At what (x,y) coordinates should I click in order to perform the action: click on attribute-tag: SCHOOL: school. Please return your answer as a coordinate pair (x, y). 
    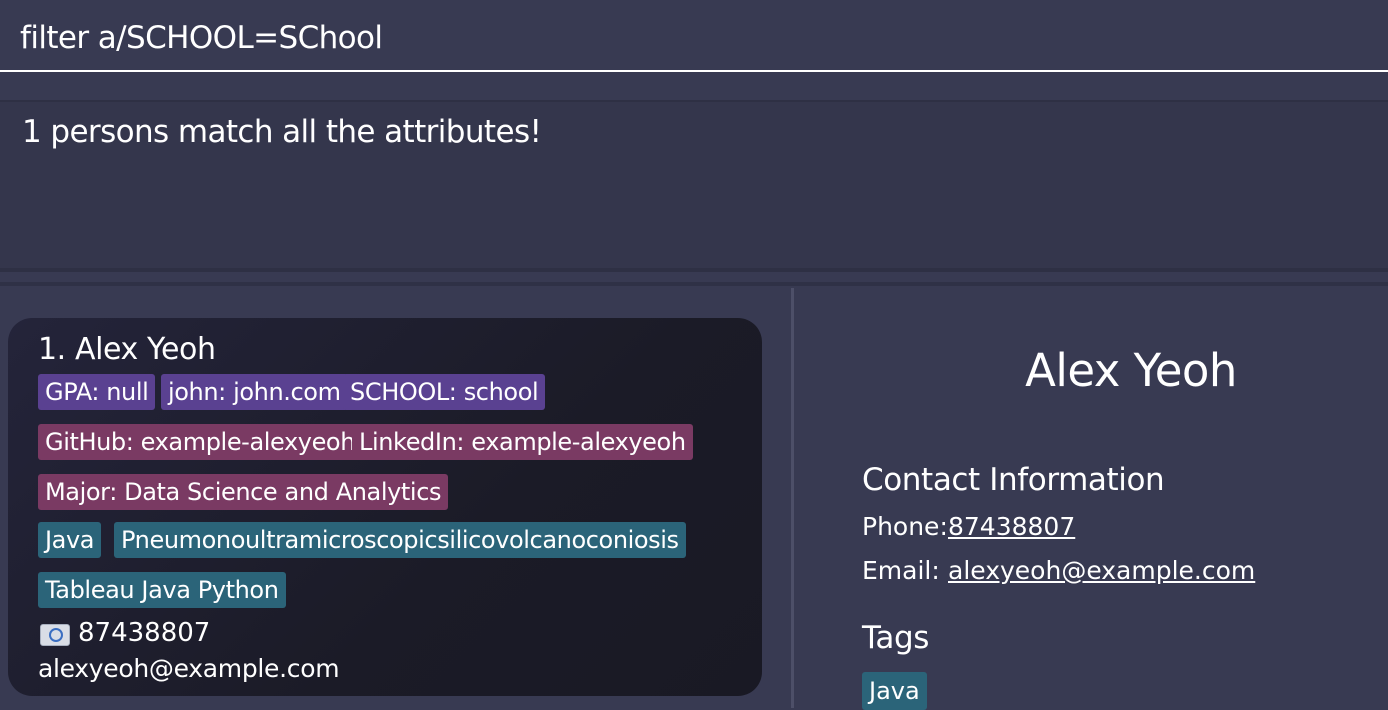
    Looking at the image, I should click on (444, 392).